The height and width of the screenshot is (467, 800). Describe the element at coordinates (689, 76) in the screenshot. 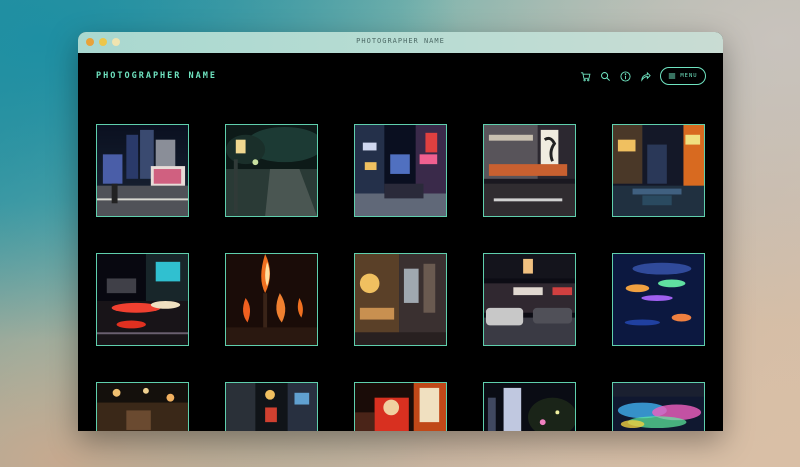

I see `menu-label: MENU` at that location.